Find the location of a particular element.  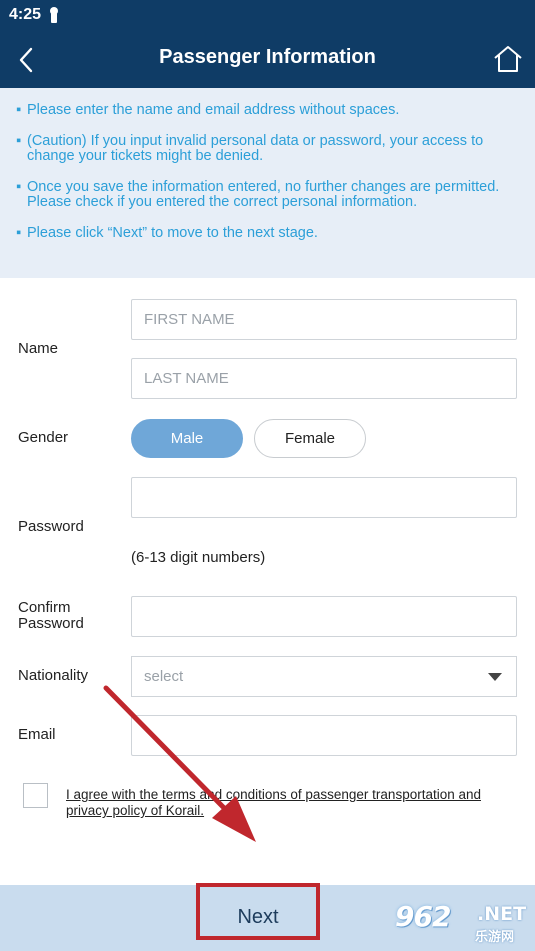

password-input is located at coordinates (324, 497).